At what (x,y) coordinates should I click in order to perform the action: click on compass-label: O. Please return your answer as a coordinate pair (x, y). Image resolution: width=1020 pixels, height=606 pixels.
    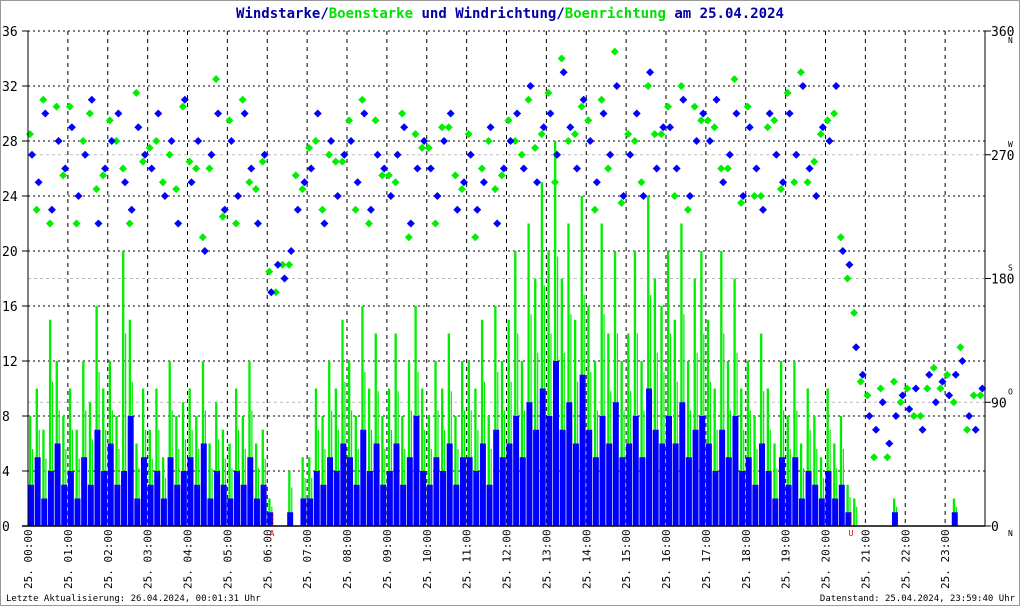
    Looking at the image, I should click on (1010, 391).